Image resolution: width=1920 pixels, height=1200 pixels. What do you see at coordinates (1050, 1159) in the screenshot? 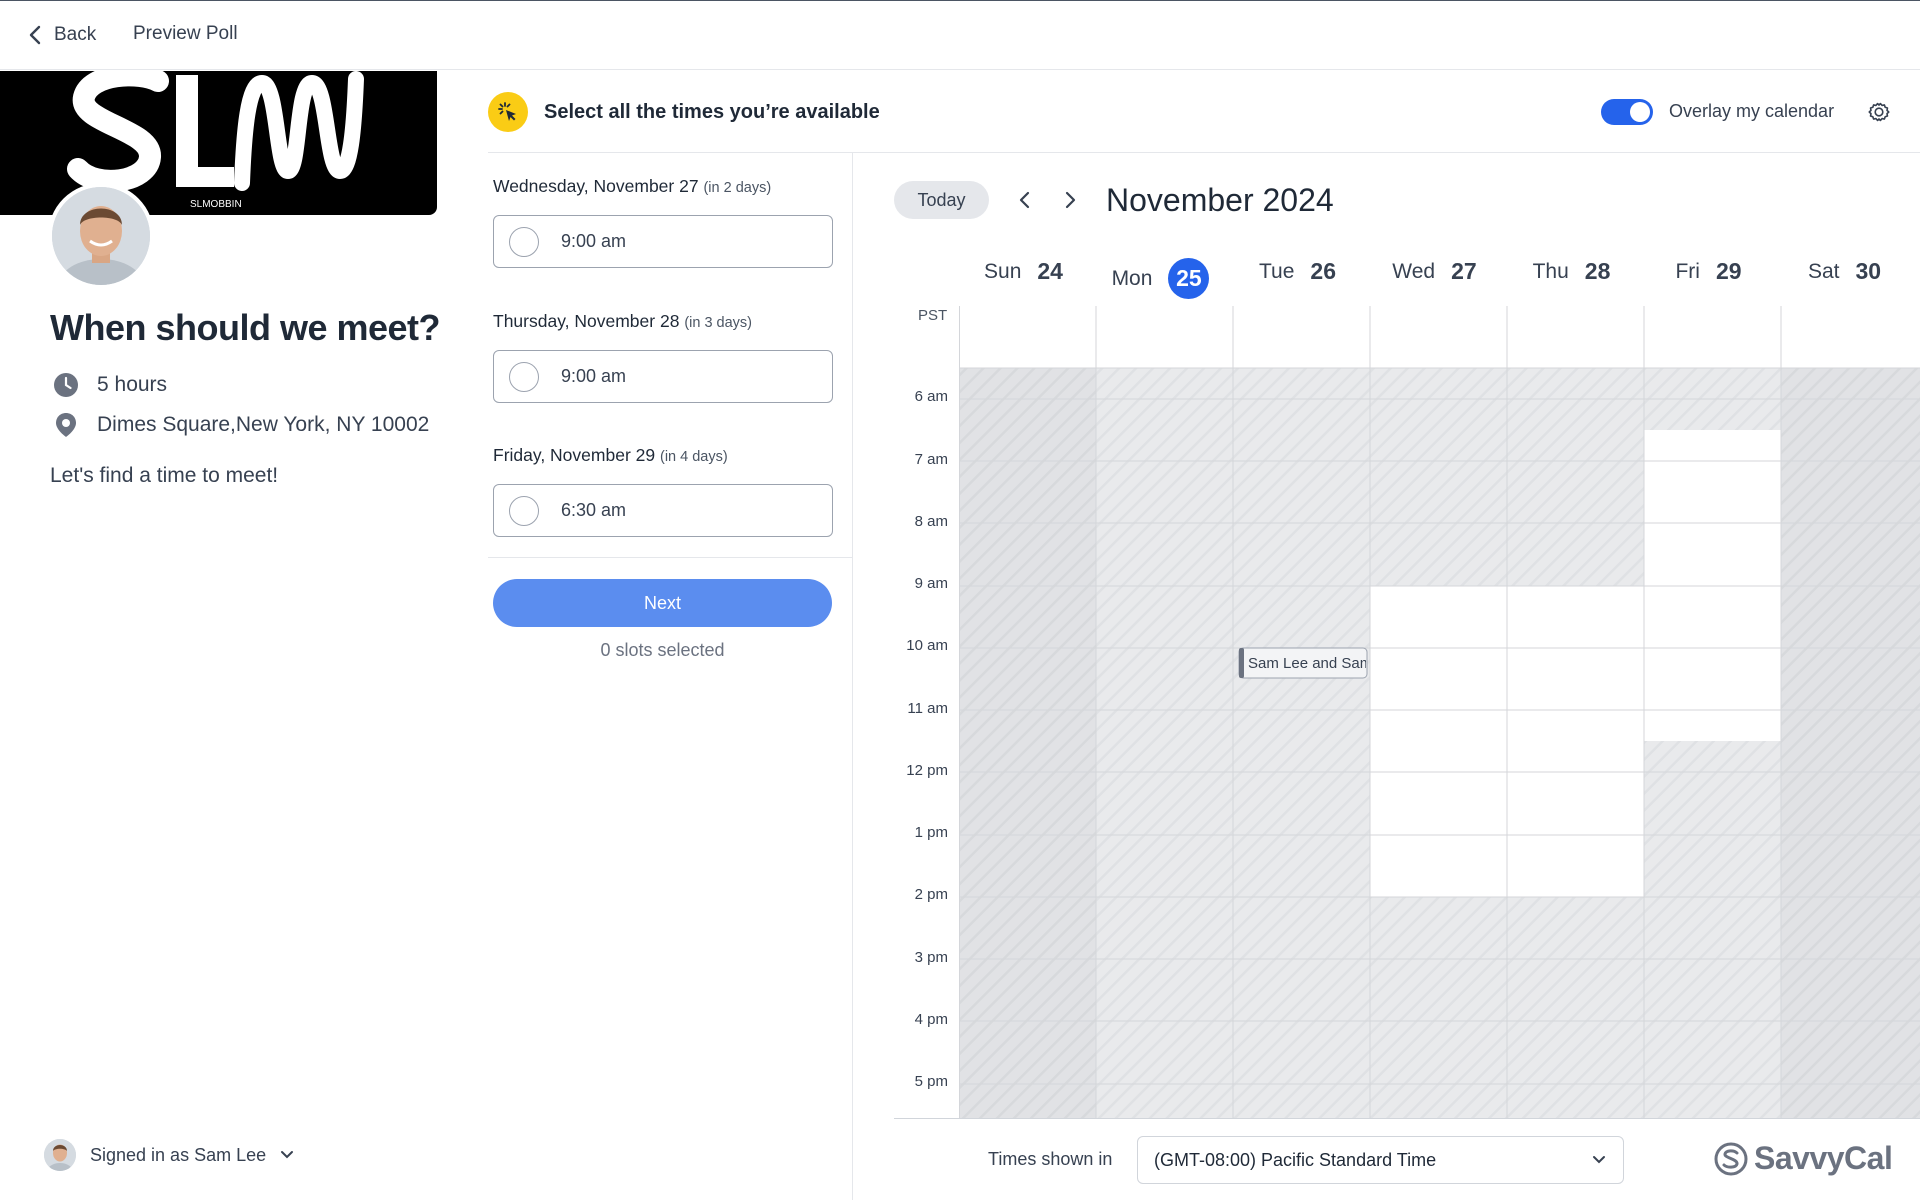
I see `timezone-label: Times shown in` at bounding box center [1050, 1159].